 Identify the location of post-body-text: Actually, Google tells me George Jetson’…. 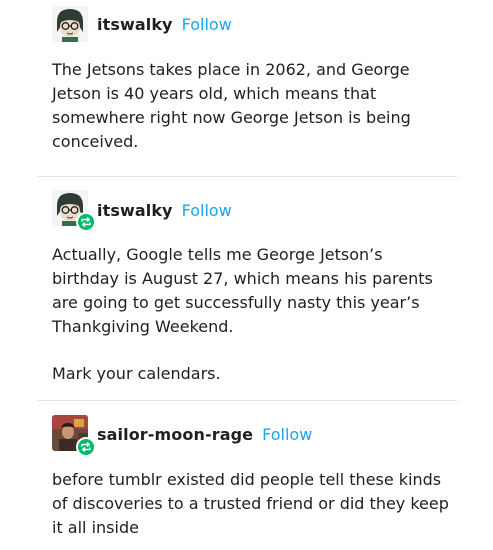
(242, 290).